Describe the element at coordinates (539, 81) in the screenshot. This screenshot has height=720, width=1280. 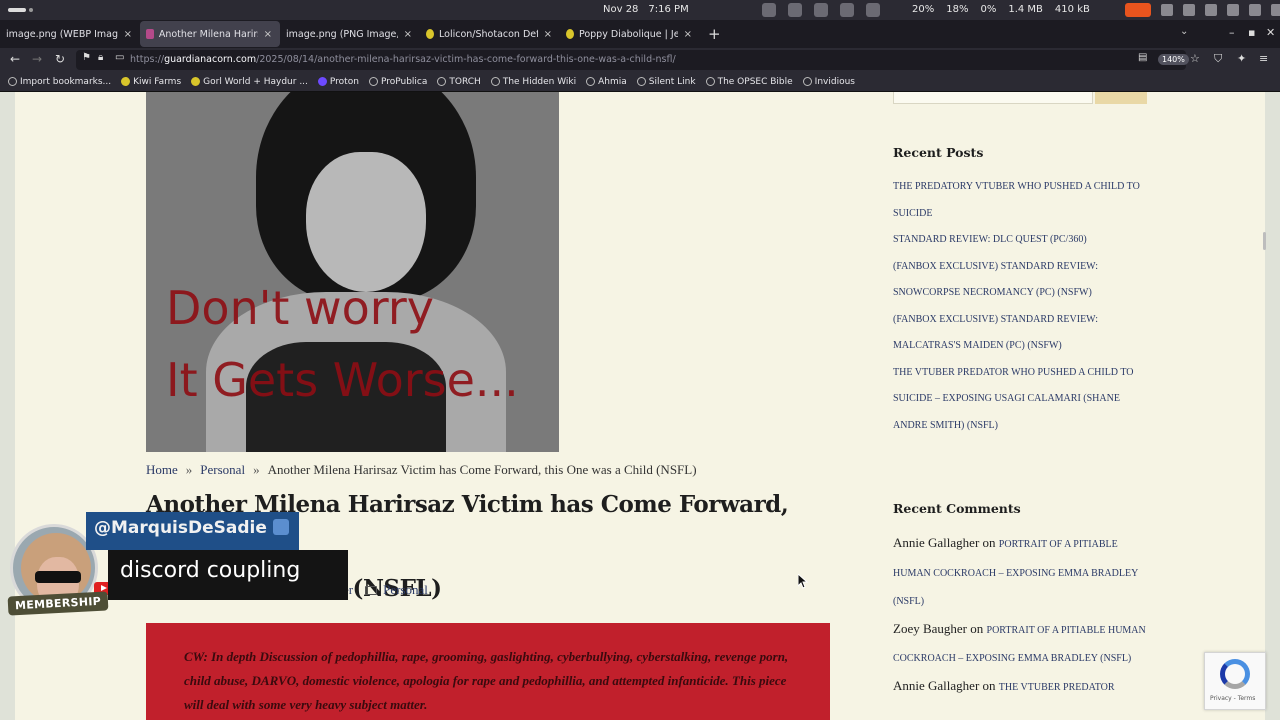
I see `bookmark-label: The Hidden Wiki` at that location.